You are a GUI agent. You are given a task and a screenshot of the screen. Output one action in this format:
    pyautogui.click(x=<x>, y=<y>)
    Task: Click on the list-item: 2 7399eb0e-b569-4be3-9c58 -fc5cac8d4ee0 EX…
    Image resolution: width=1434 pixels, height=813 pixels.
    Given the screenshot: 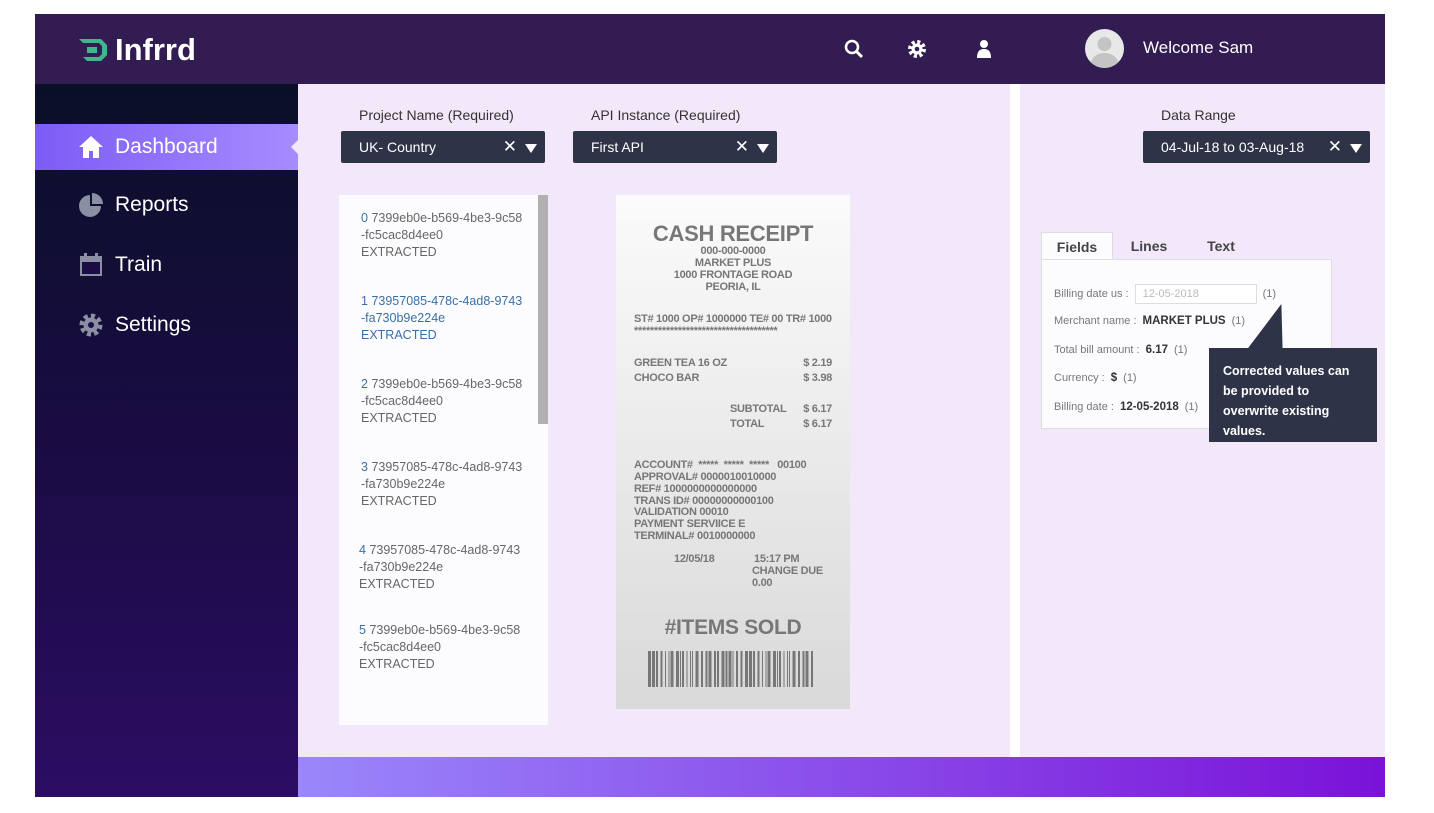 What is the action you would take?
    pyautogui.click(x=446, y=401)
    